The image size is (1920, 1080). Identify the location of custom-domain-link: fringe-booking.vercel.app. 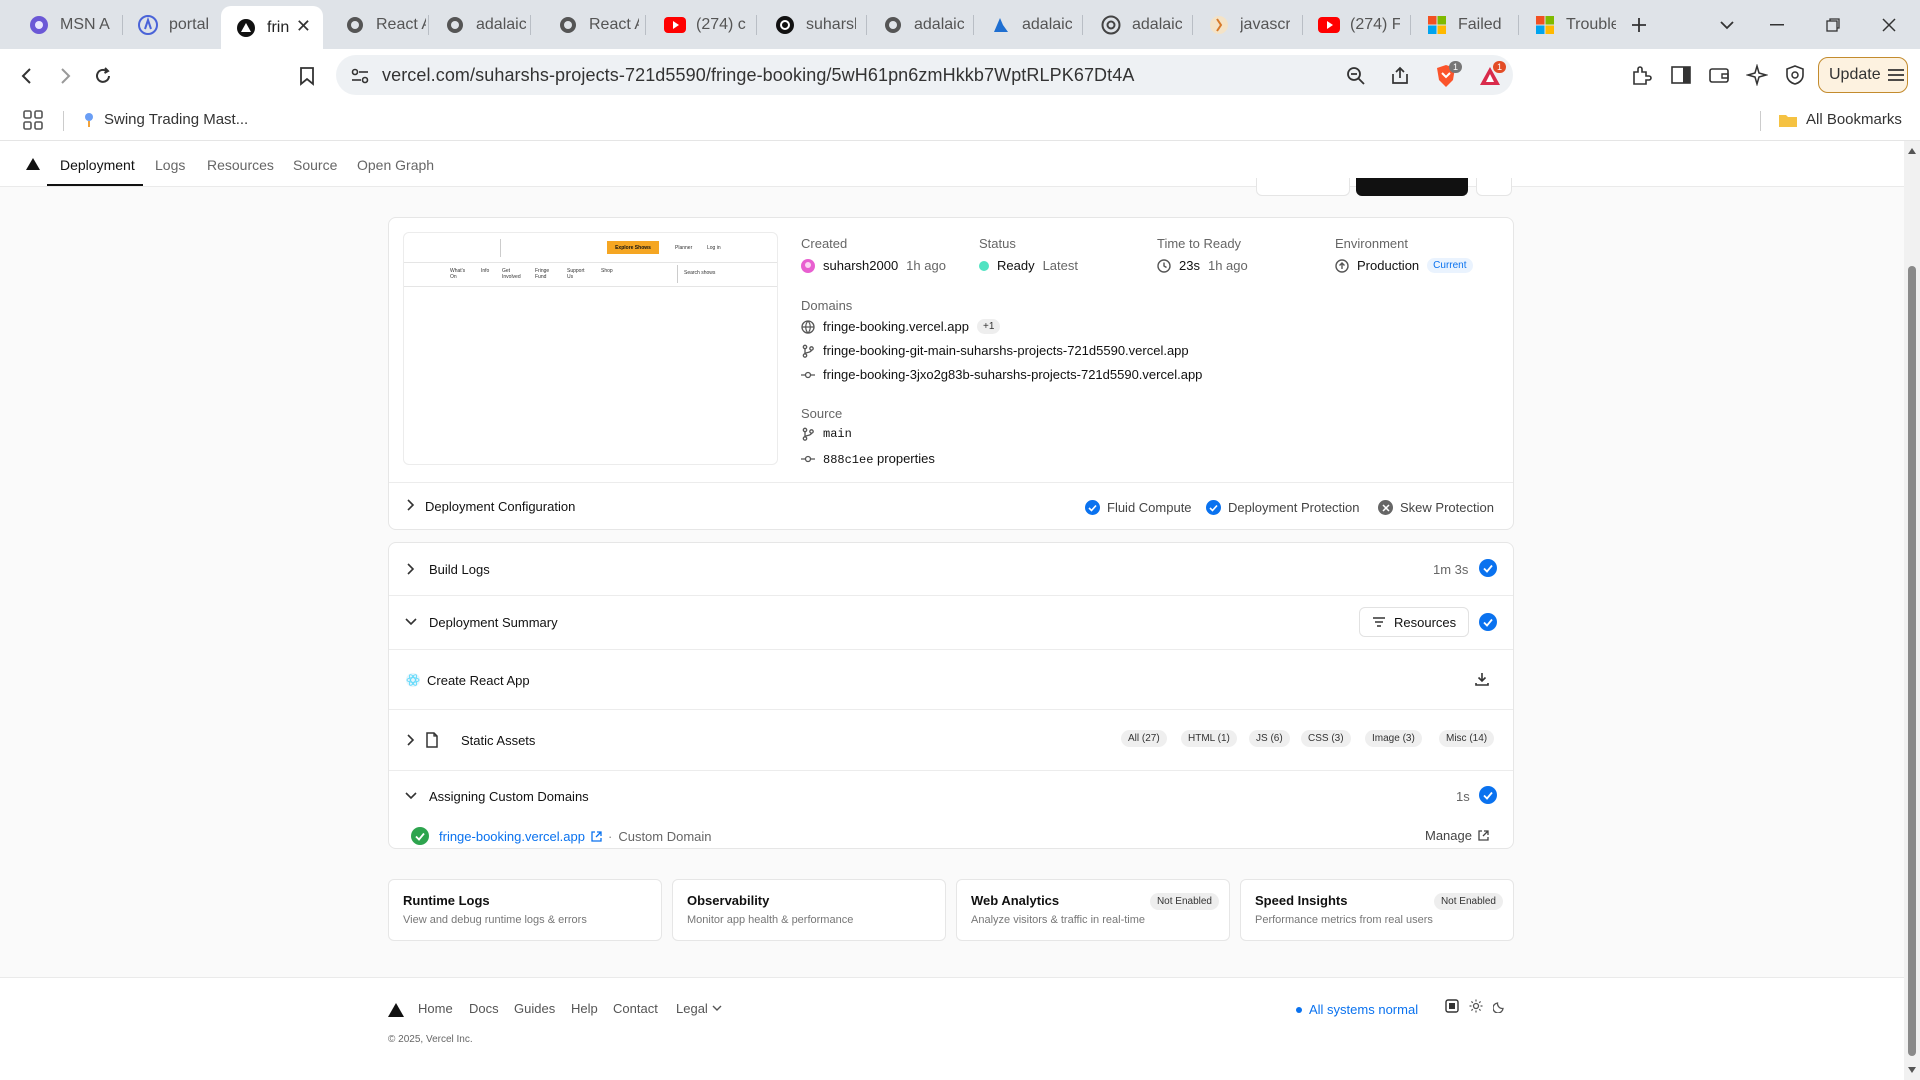
(512, 836).